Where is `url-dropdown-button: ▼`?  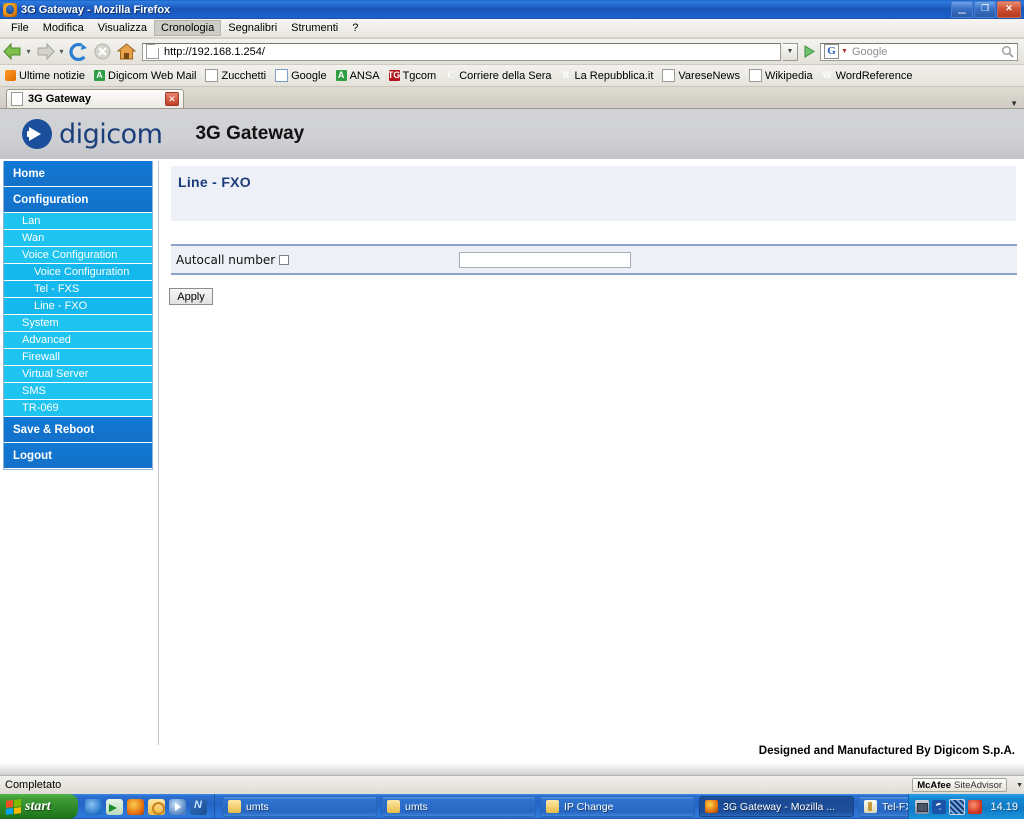
url-dropdown-button: ▼ is located at coordinates (790, 51).